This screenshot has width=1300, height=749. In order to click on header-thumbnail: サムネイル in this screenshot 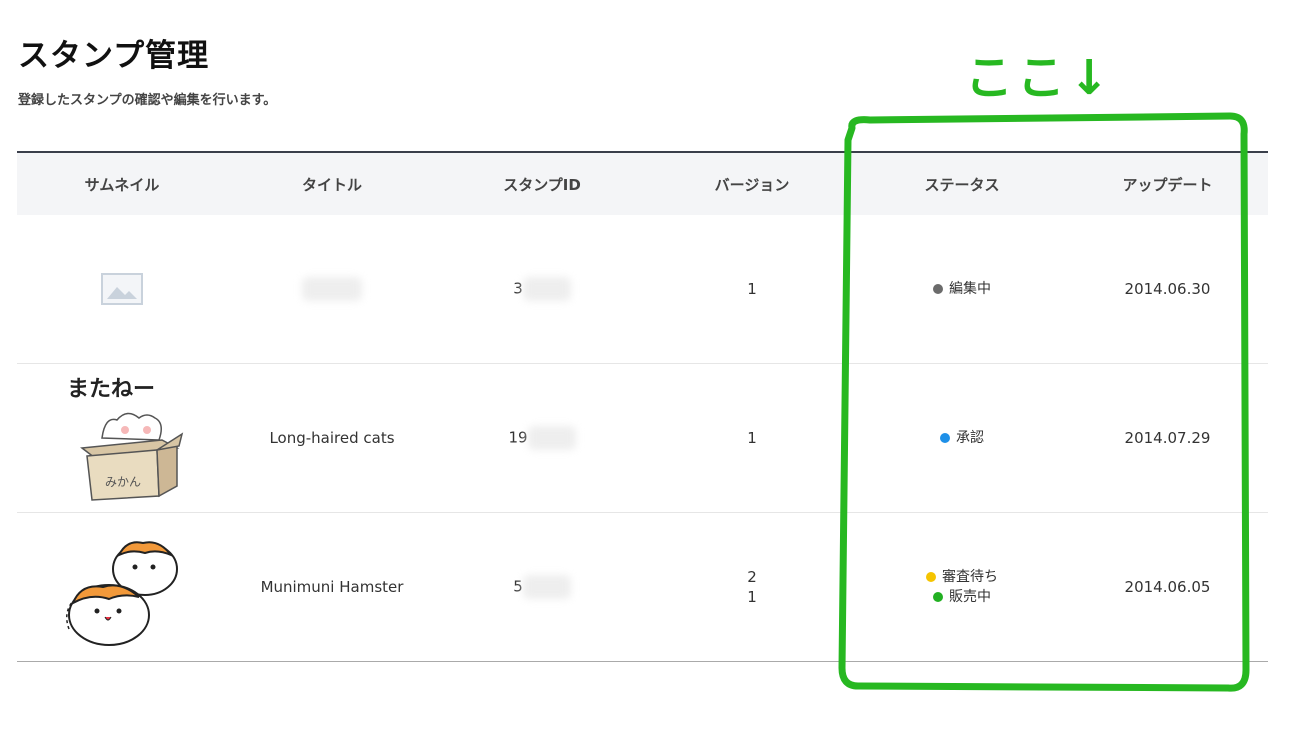, I will do `click(122, 184)`.